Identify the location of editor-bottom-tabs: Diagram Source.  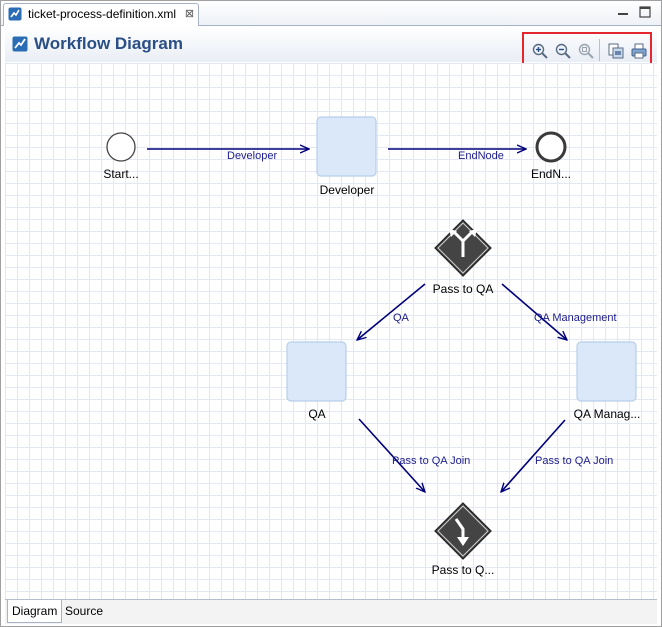
(331, 611).